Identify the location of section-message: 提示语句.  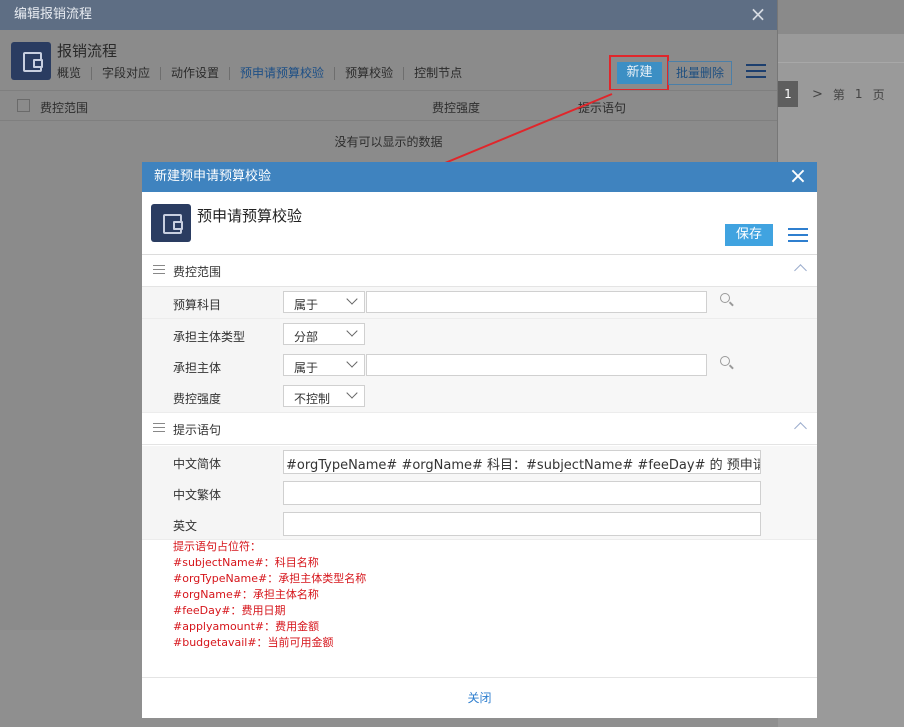
(479, 429).